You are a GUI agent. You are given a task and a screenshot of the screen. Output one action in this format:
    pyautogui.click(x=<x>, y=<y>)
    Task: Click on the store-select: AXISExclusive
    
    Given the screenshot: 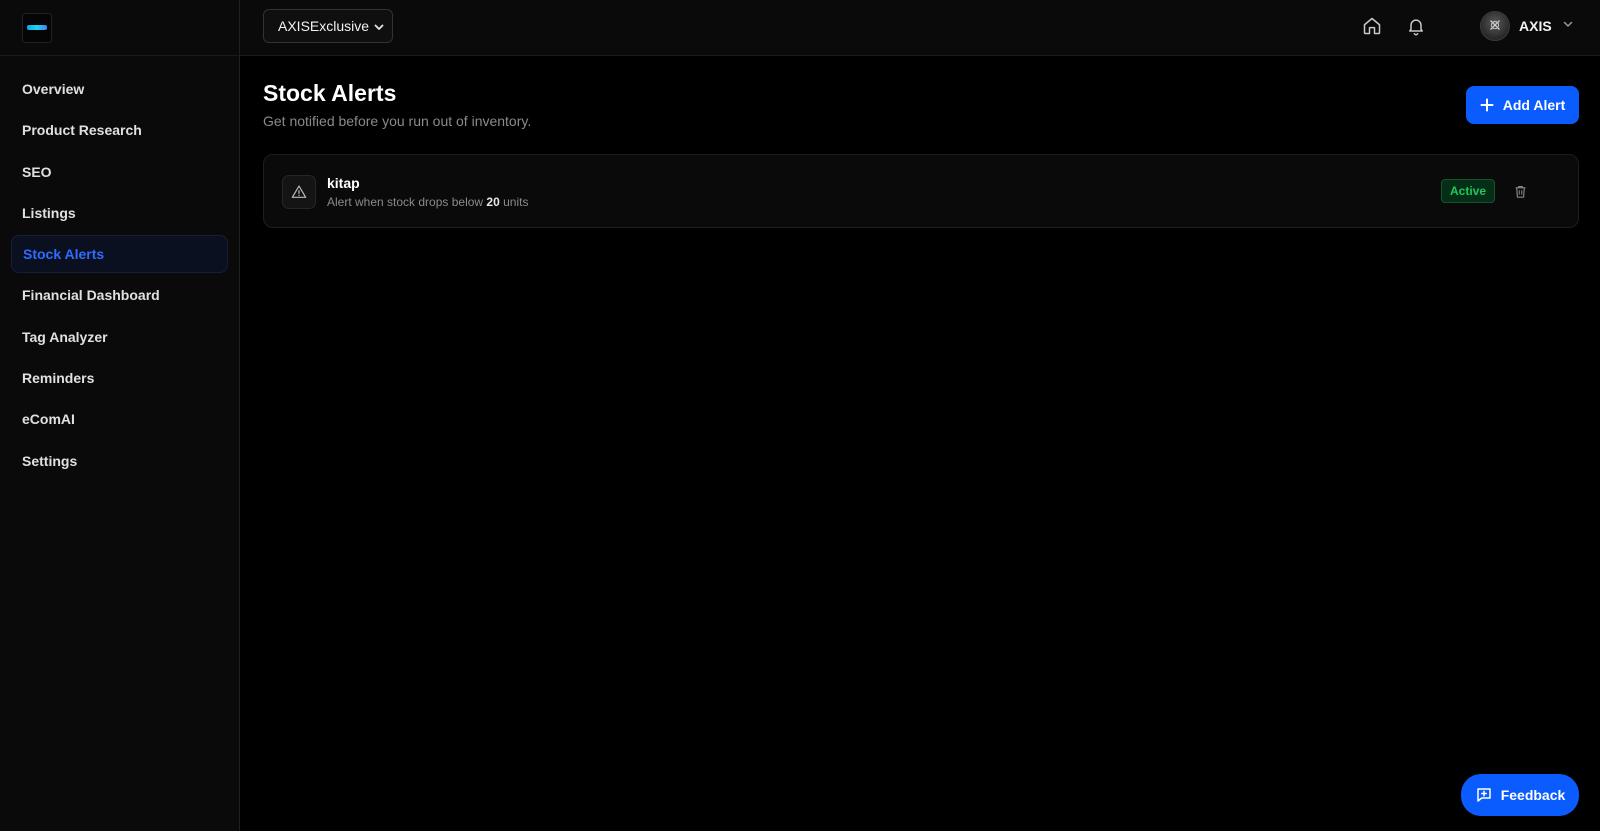 What is the action you would take?
    pyautogui.click(x=328, y=26)
    